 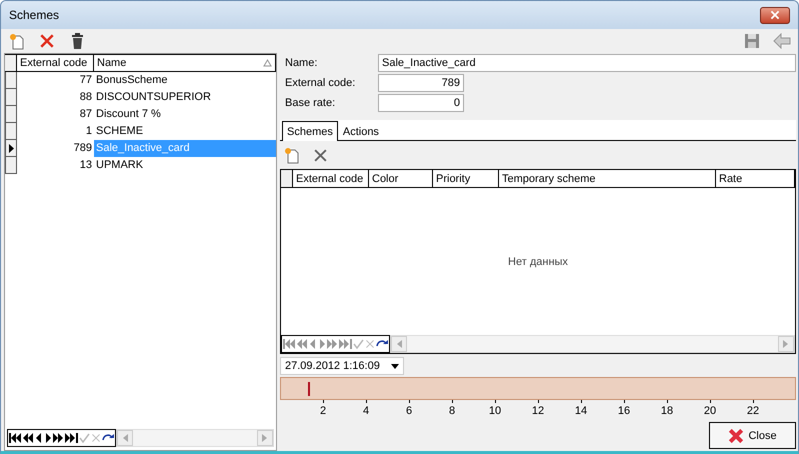 What do you see at coordinates (132, 80) in the screenshot?
I see `table-cell-text: BonusScheme` at bounding box center [132, 80].